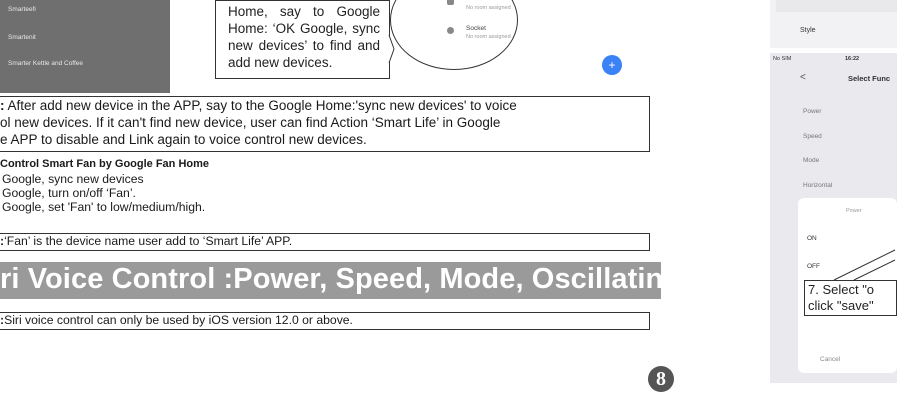 Image resolution: width=897 pixels, height=396 pixels. What do you see at coordinates (69, 193) in the screenshot?
I see `command-line: Google, turn on/off ‘Fan’.` at bounding box center [69, 193].